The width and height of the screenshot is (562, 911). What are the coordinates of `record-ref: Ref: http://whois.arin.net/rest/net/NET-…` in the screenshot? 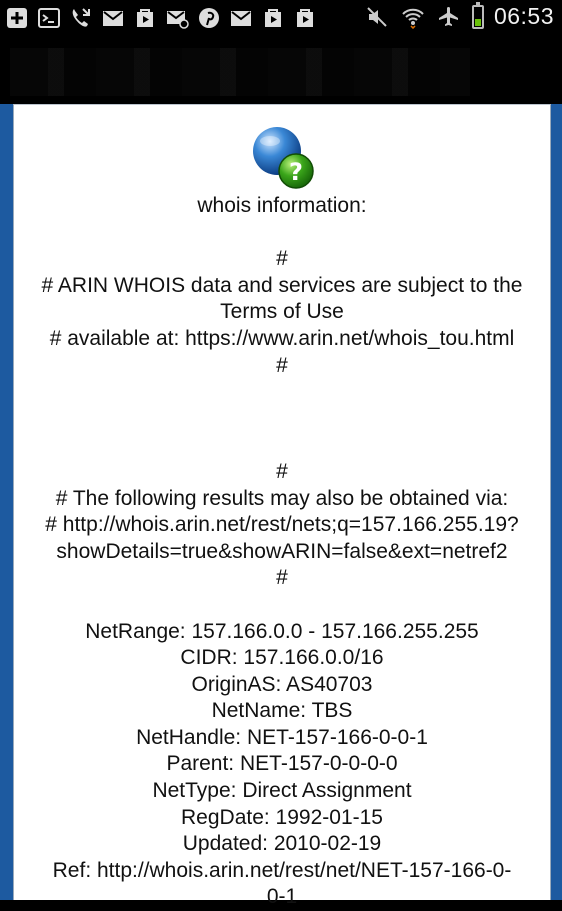 It's located at (282, 870).